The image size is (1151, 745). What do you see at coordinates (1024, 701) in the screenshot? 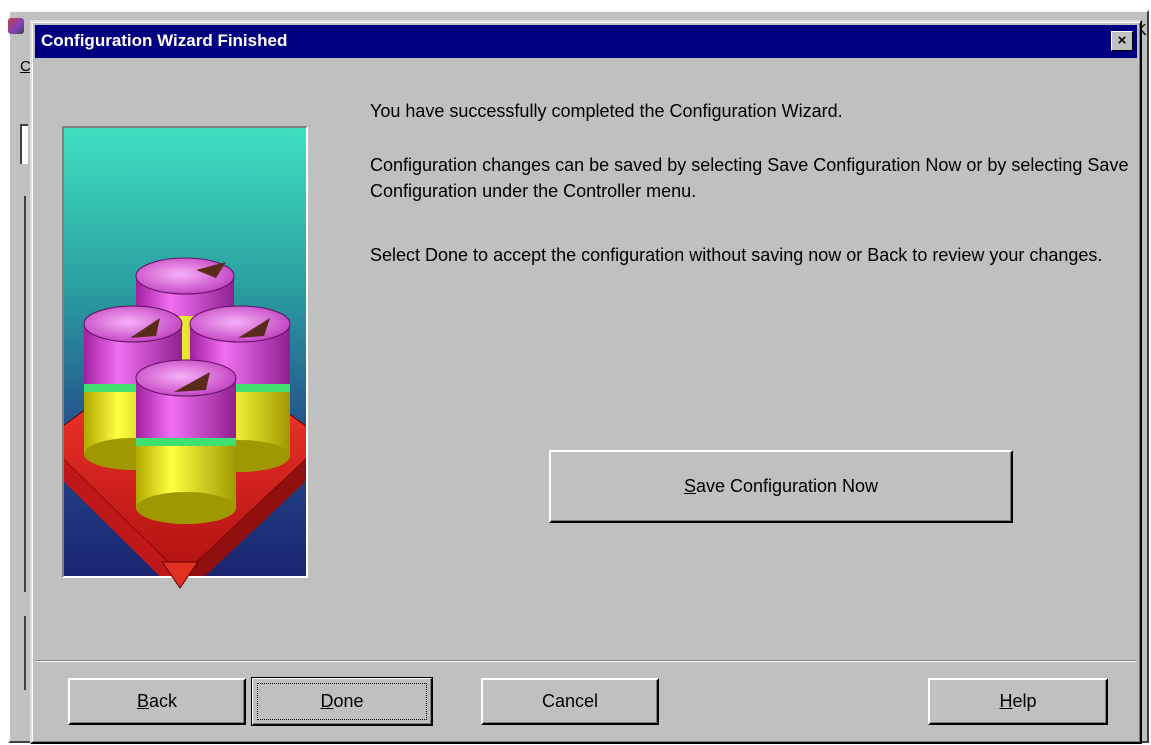
I see `help-label: elp` at bounding box center [1024, 701].